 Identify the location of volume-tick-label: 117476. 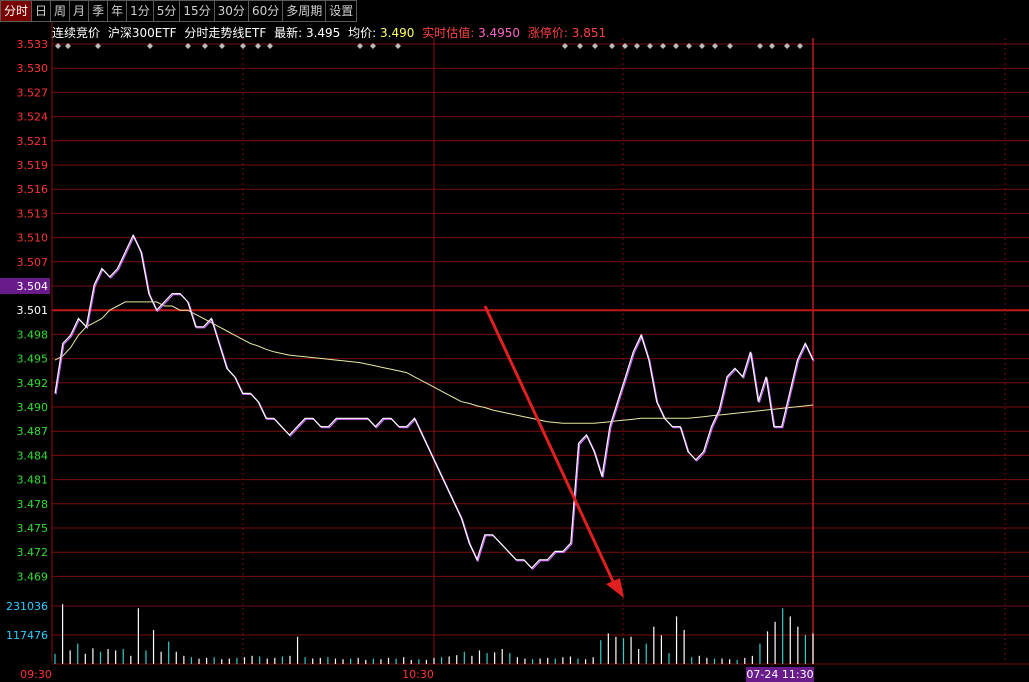
(27, 635).